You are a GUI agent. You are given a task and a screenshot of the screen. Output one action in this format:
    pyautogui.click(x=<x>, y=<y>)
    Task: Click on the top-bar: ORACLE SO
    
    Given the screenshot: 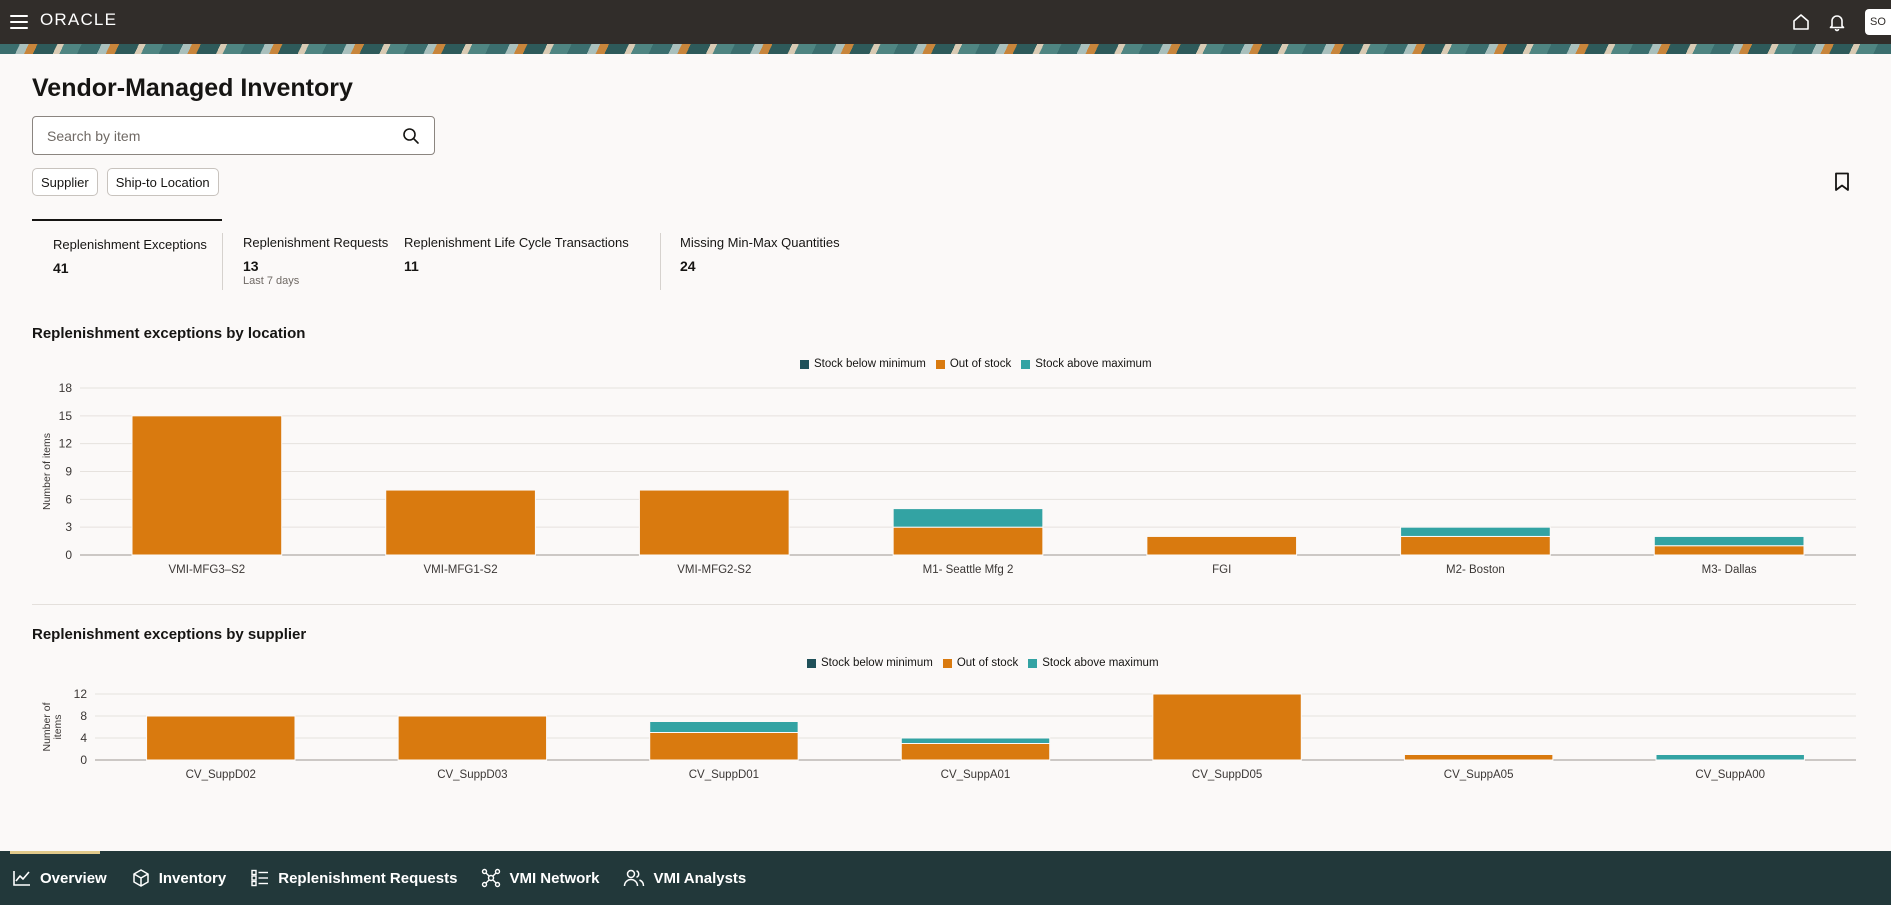 What is the action you would take?
    pyautogui.click(x=945, y=22)
    